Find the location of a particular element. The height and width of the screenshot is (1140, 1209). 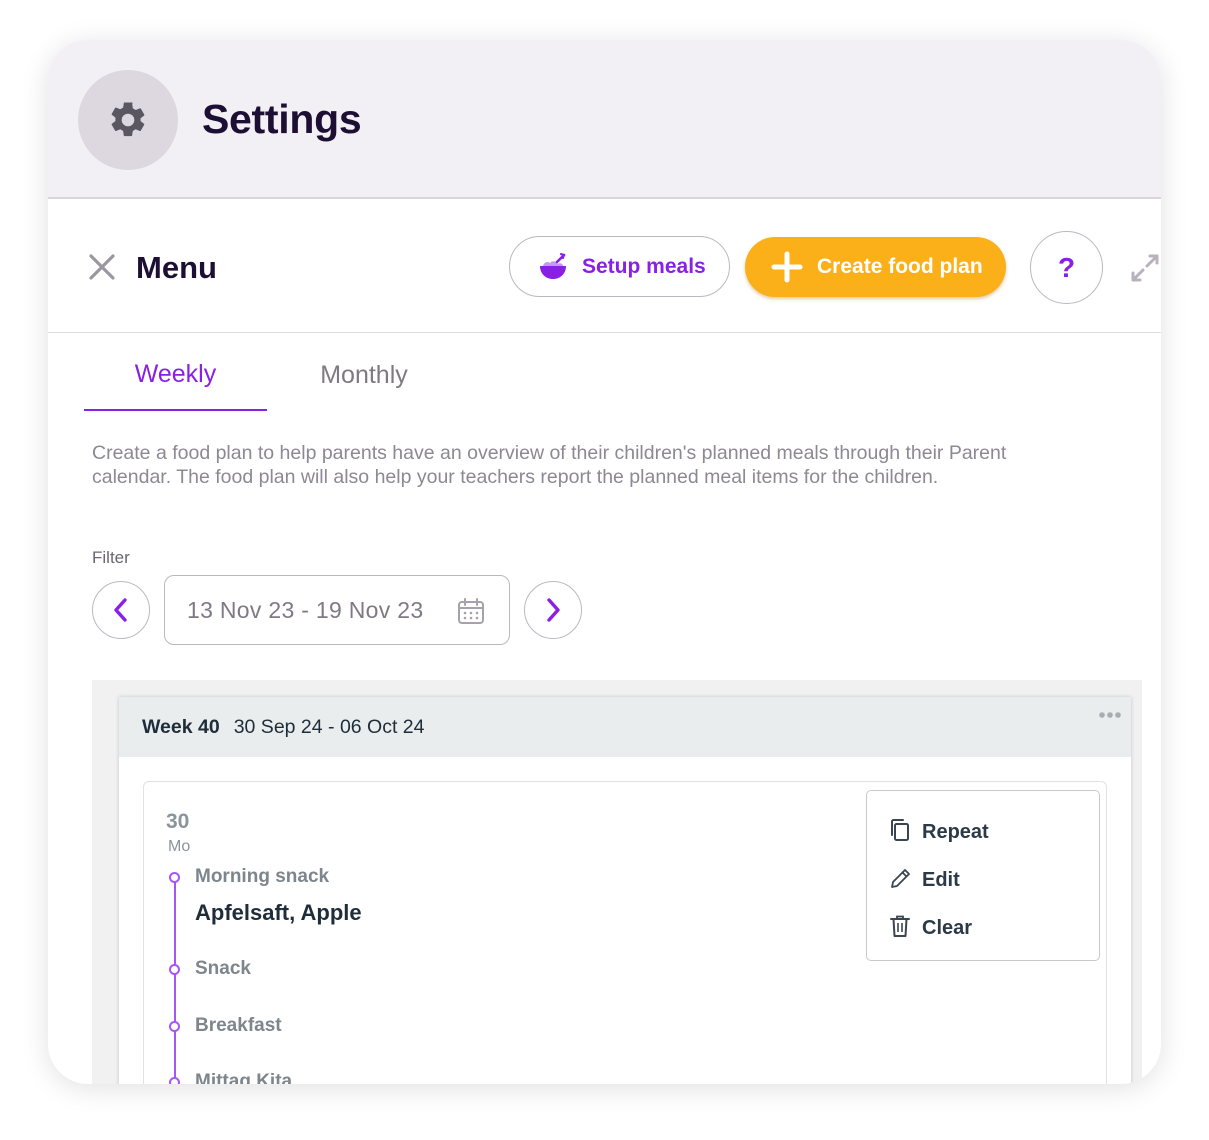

chevron-right-icon is located at coordinates (553, 610).